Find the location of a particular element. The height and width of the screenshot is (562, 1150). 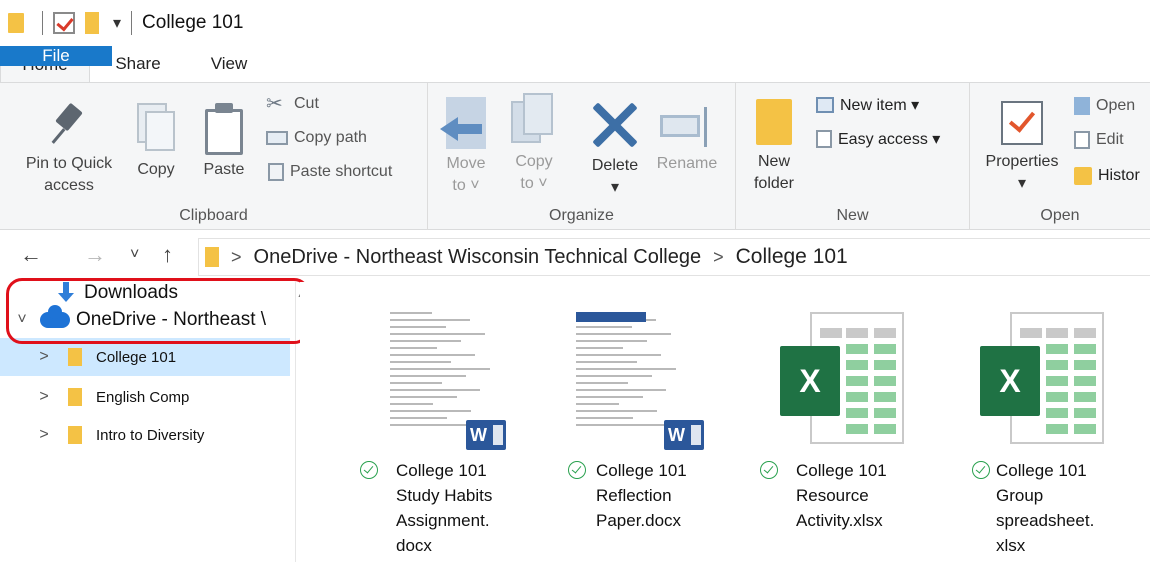

paste-shortcut-button: Paste shortcut is located at coordinates (330, 172).